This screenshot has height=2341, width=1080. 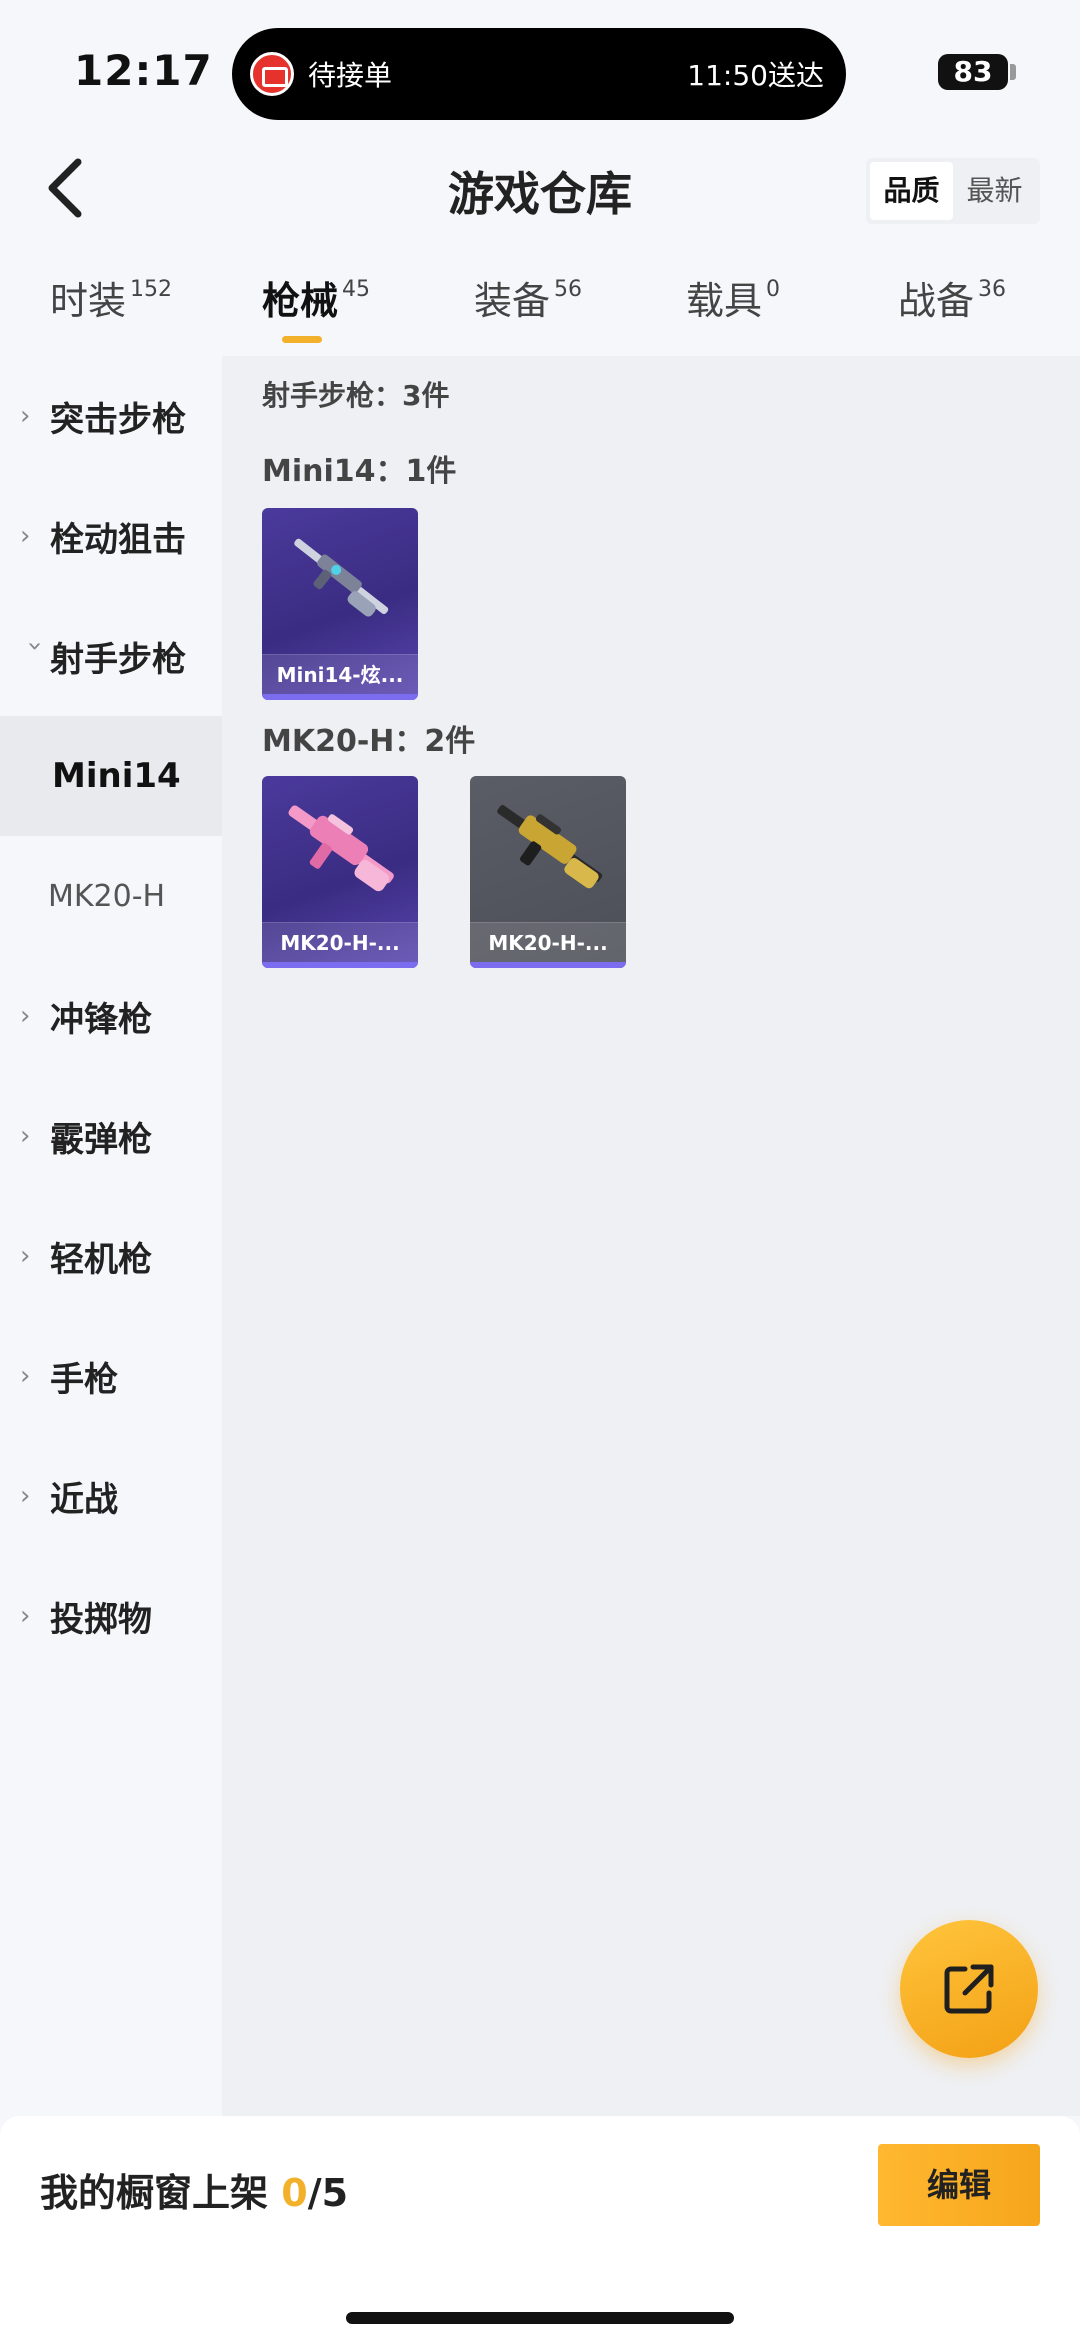 I want to click on tab-fashion: 时装 152, so click(x=111, y=313).